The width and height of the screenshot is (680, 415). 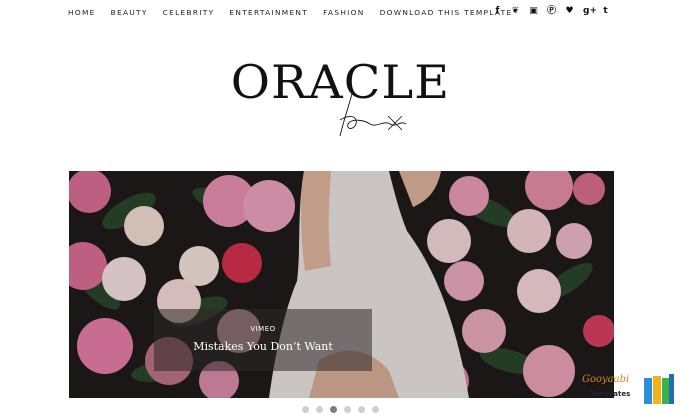 What do you see at coordinates (659, 389) in the screenshot?
I see `books-logo-icon` at bounding box center [659, 389].